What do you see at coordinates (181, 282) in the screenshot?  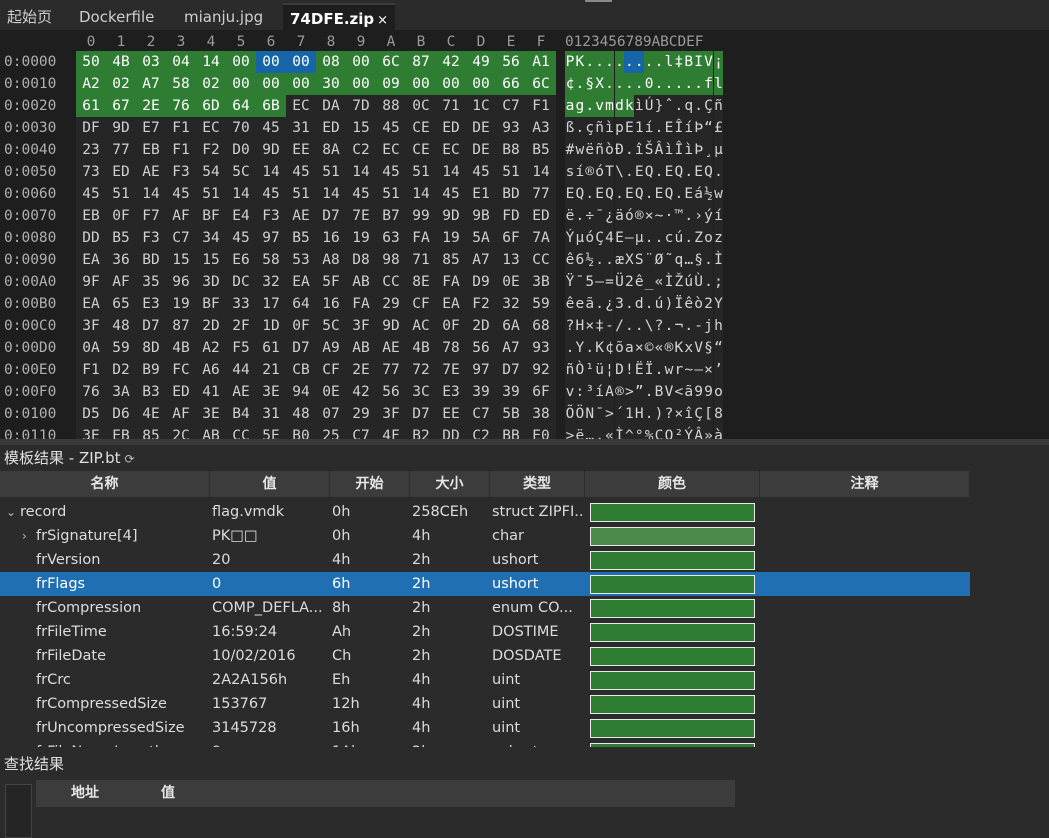 I see `hex-byte: 96` at bounding box center [181, 282].